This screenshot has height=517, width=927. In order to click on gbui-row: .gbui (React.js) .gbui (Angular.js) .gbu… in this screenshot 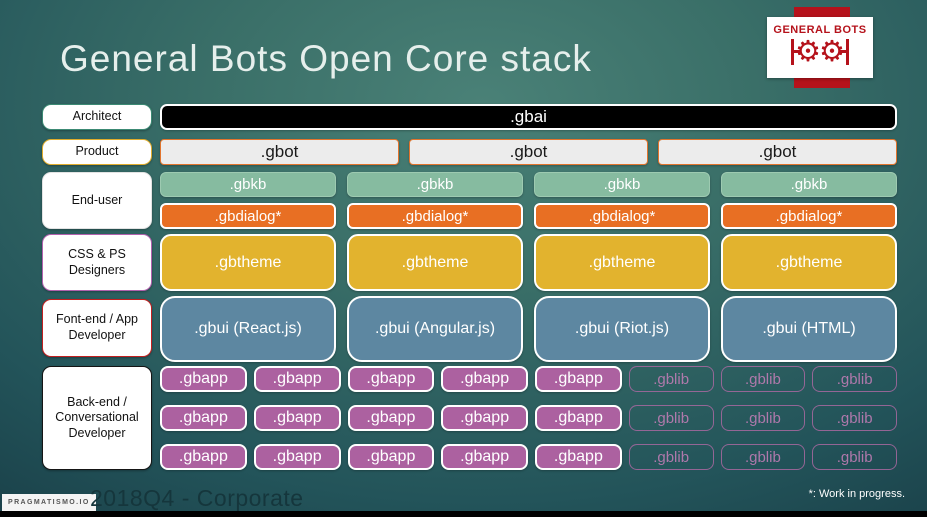, I will do `click(528, 329)`.